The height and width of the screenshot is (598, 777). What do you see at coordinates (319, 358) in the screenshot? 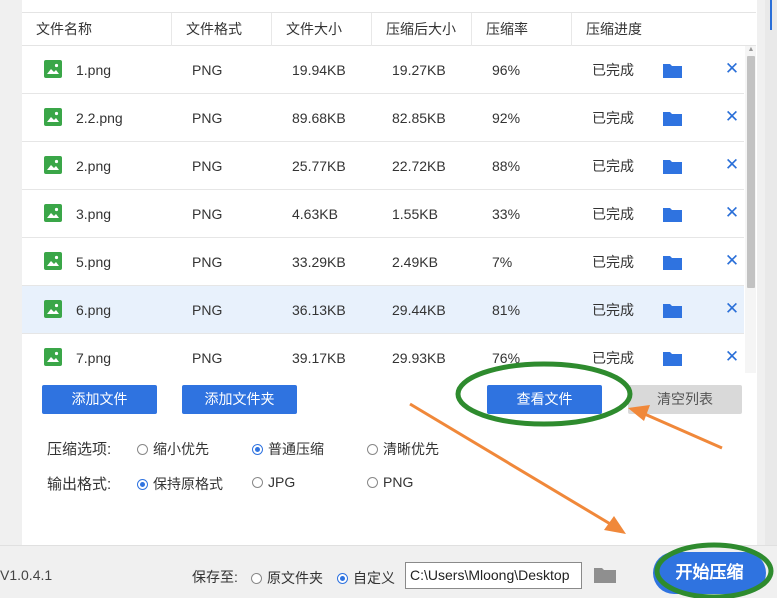
I see `file-size: 39.17KB` at bounding box center [319, 358].